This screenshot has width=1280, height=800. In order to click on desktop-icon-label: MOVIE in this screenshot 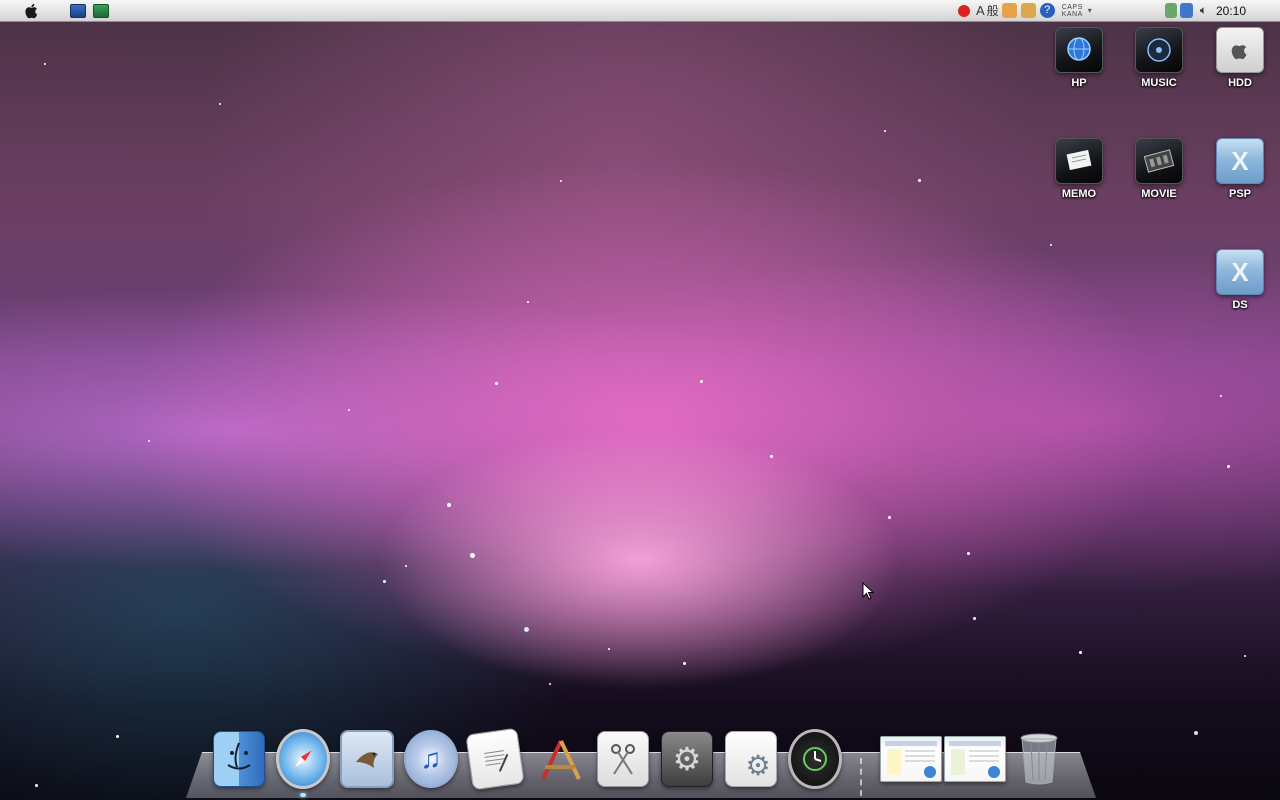, I will do `click(1159, 194)`.